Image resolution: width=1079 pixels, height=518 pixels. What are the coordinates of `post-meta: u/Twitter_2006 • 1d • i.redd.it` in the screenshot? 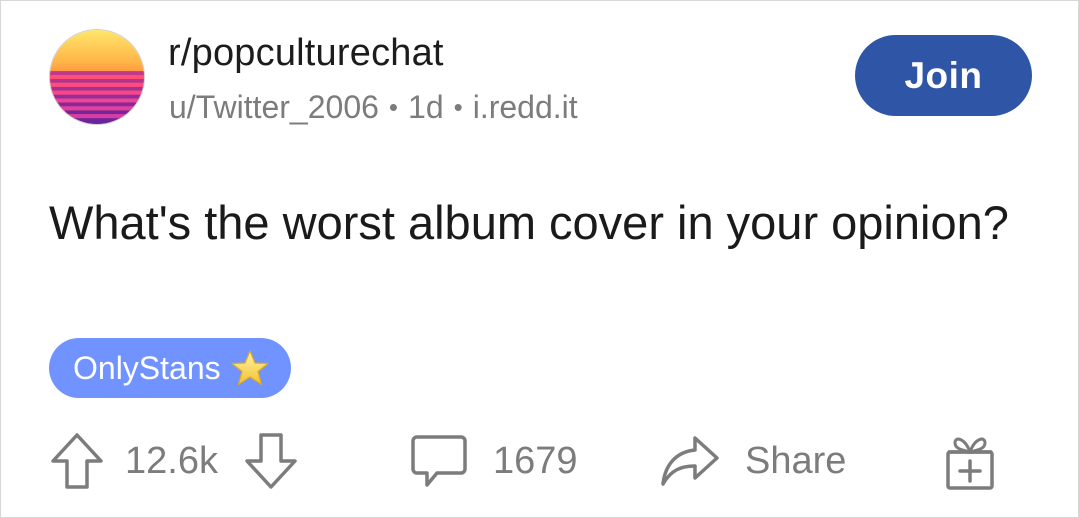 It's located at (373, 107).